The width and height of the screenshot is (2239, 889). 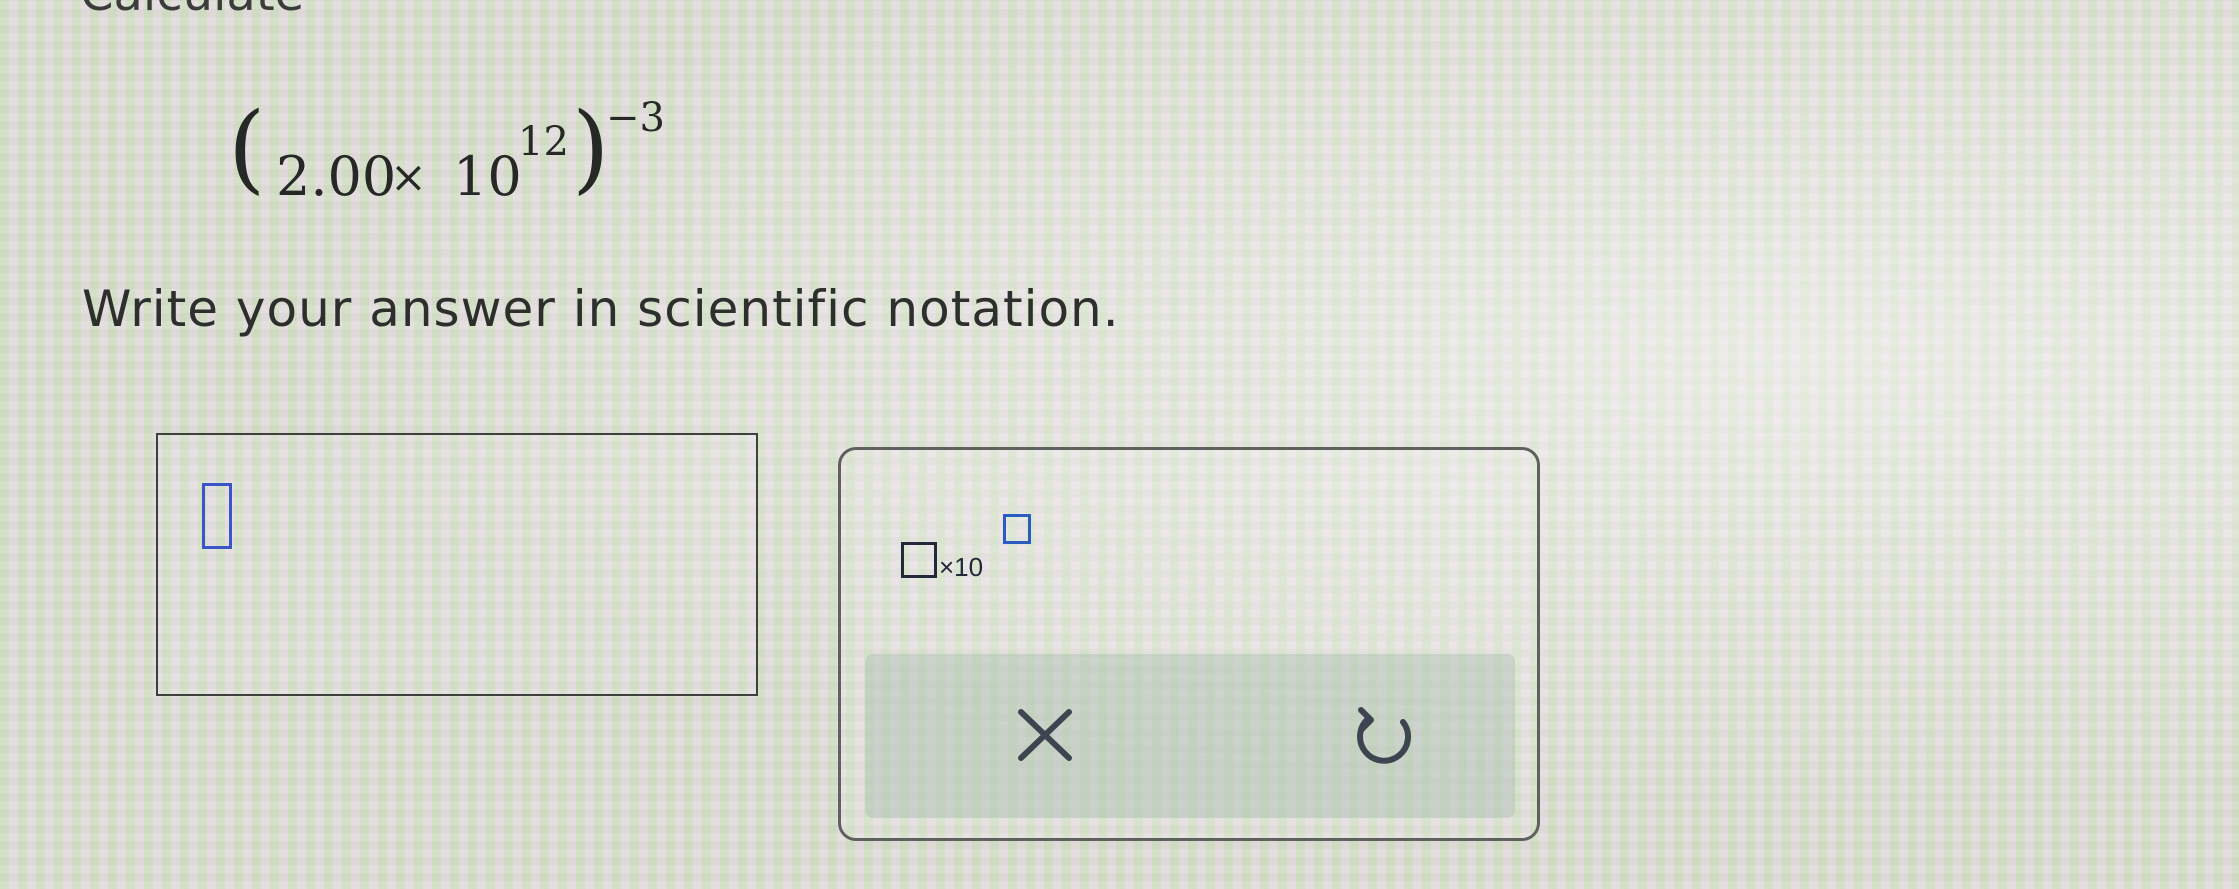 I want to click on input-cursor-placeholder, so click(x=217, y=516).